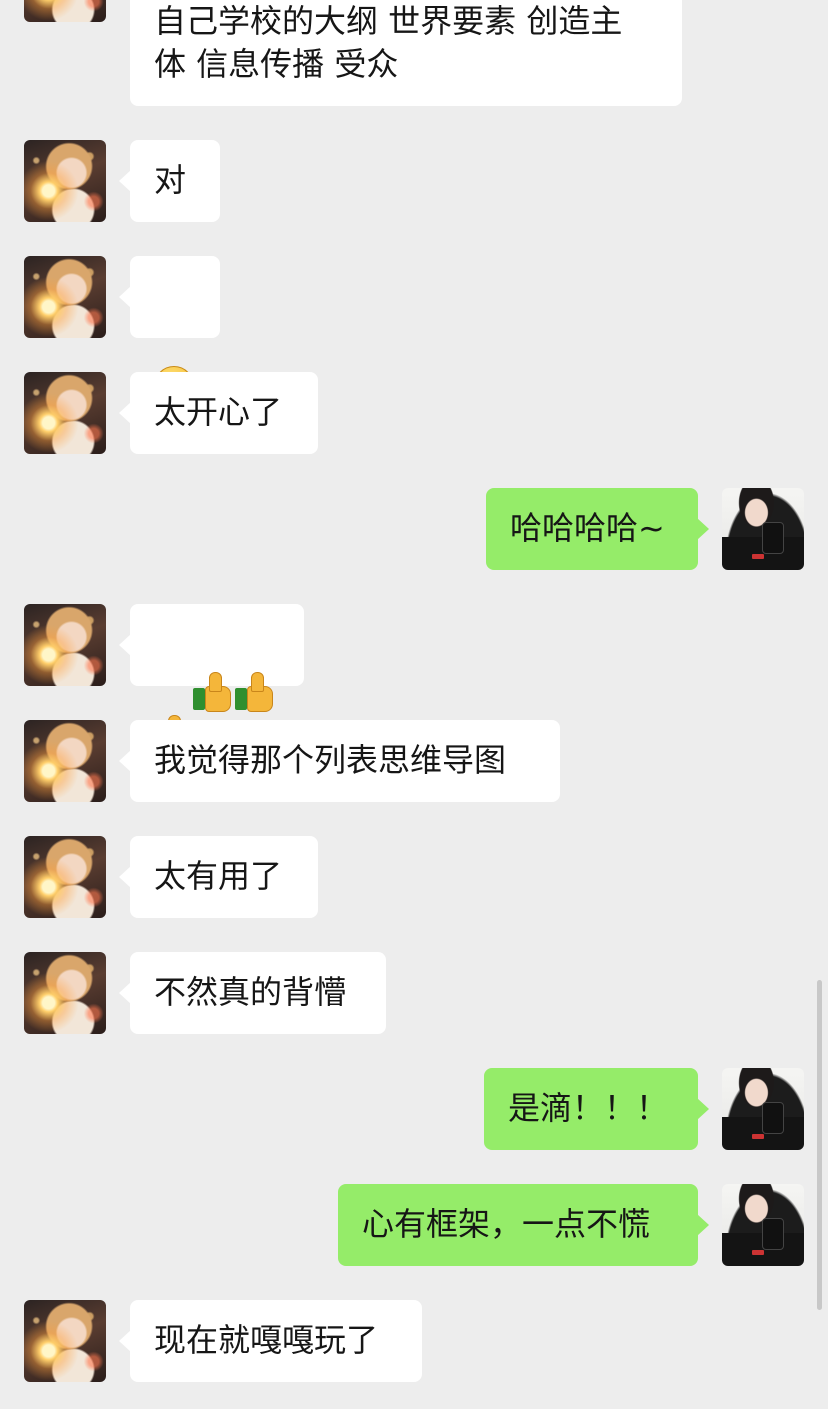 This screenshot has width=828, height=1409. Describe the element at coordinates (169, 181) in the screenshot. I see `incoming-message: 对` at that location.